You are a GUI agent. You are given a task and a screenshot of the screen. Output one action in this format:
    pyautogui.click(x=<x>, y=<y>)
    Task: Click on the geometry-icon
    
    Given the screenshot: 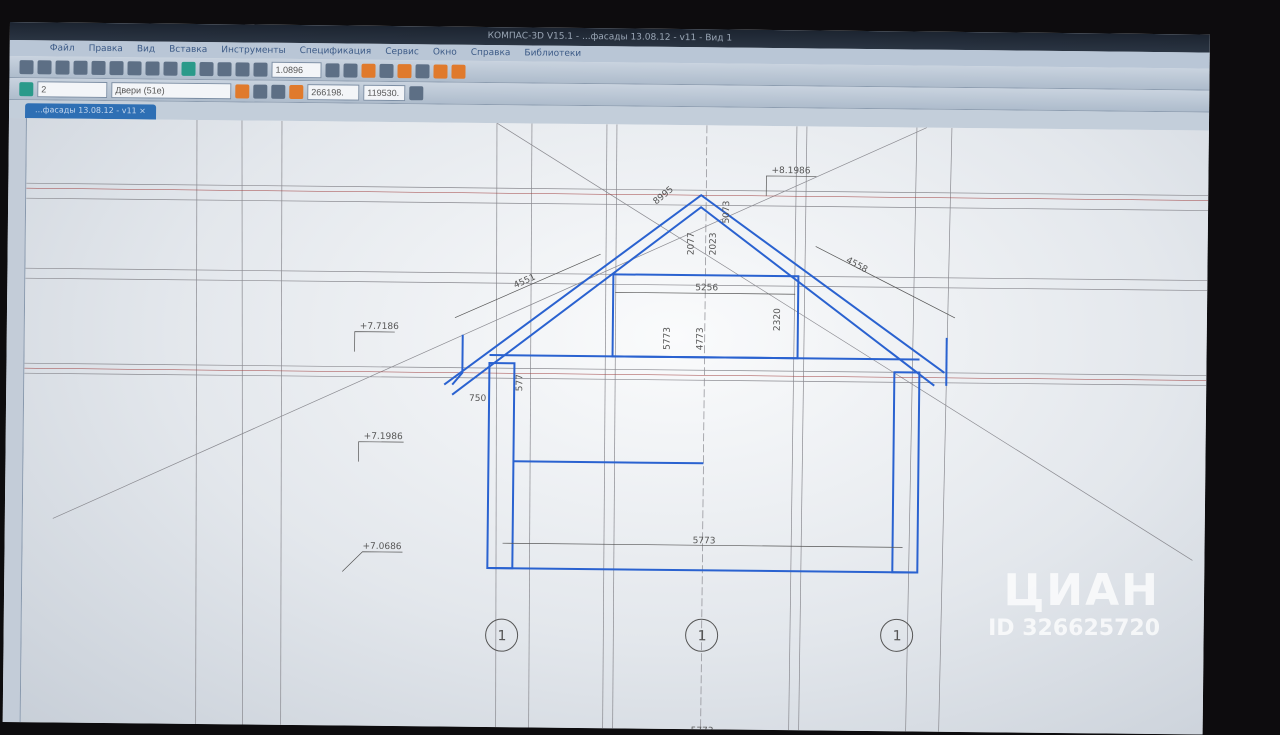 What is the action you would take?
    pyautogui.click(x=368, y=70)
    